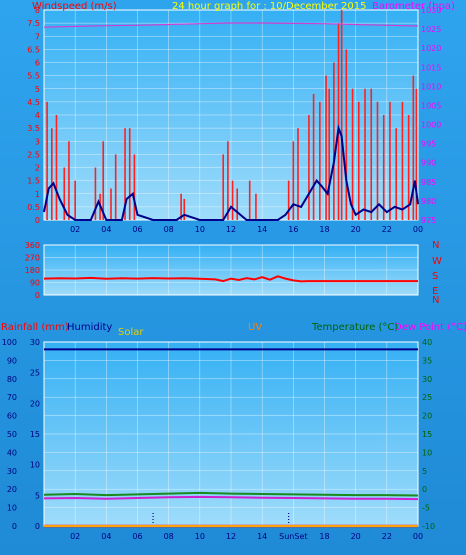 The image size is (466, 555). What do you see at coordinates (32, 245) in the screenshot?
I see `direction-y-tick-label: 360` at bounding box center [32, 245].